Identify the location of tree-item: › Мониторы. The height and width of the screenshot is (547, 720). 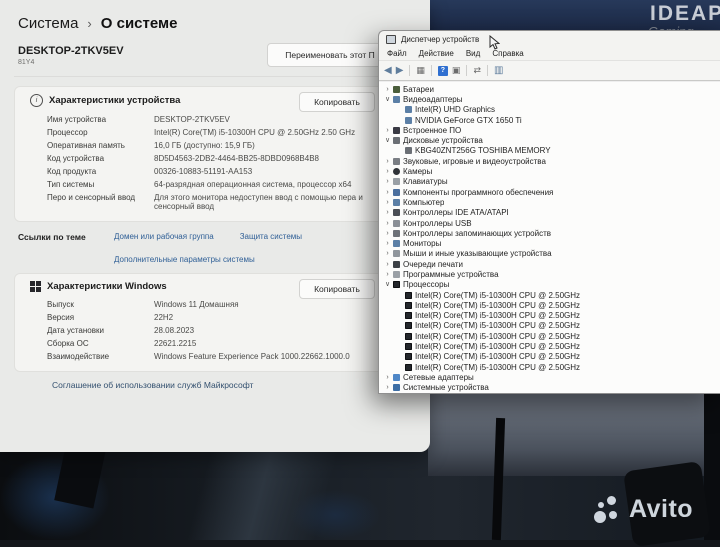
(549, 243).